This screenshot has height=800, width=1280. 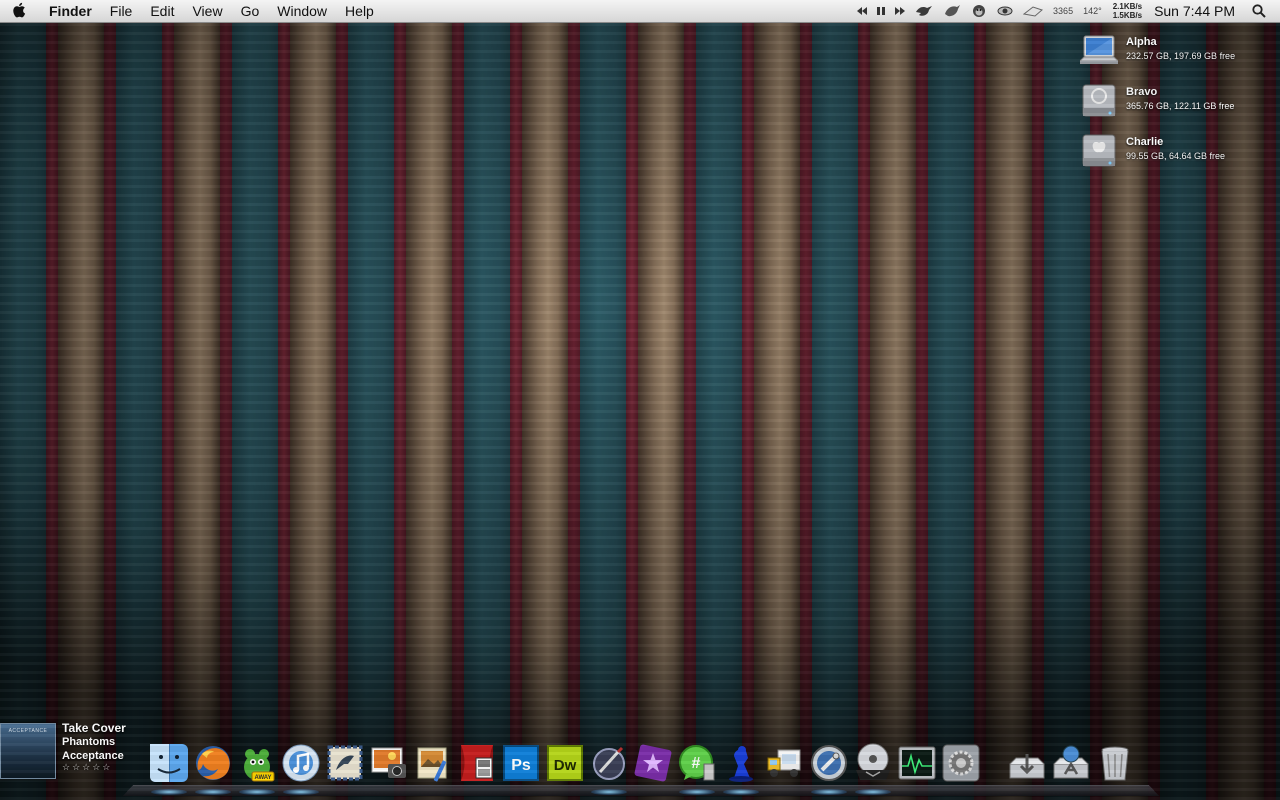 I want to click on apple-icon, so click(x=20, y=11).